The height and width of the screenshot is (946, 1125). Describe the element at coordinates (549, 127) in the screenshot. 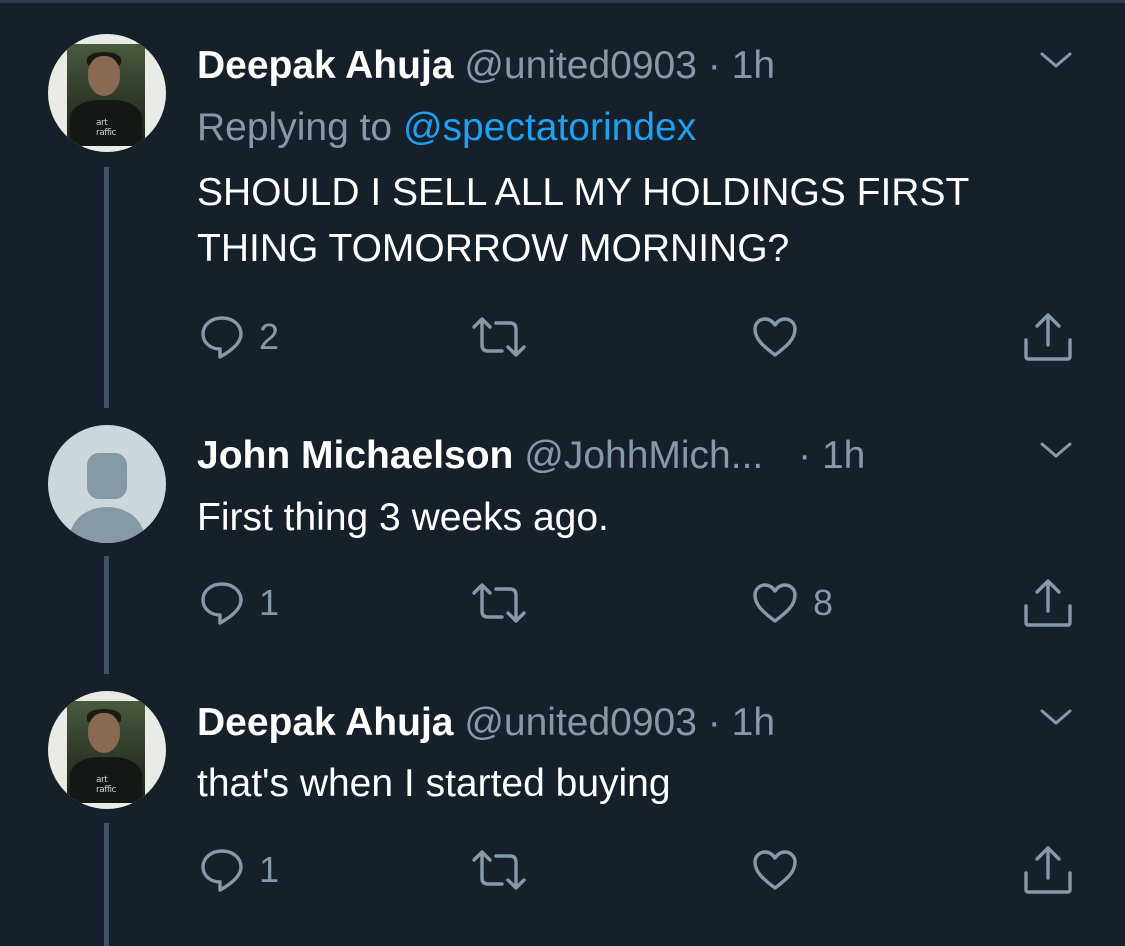

I see `mention-link: @spectatorindex` at that location.